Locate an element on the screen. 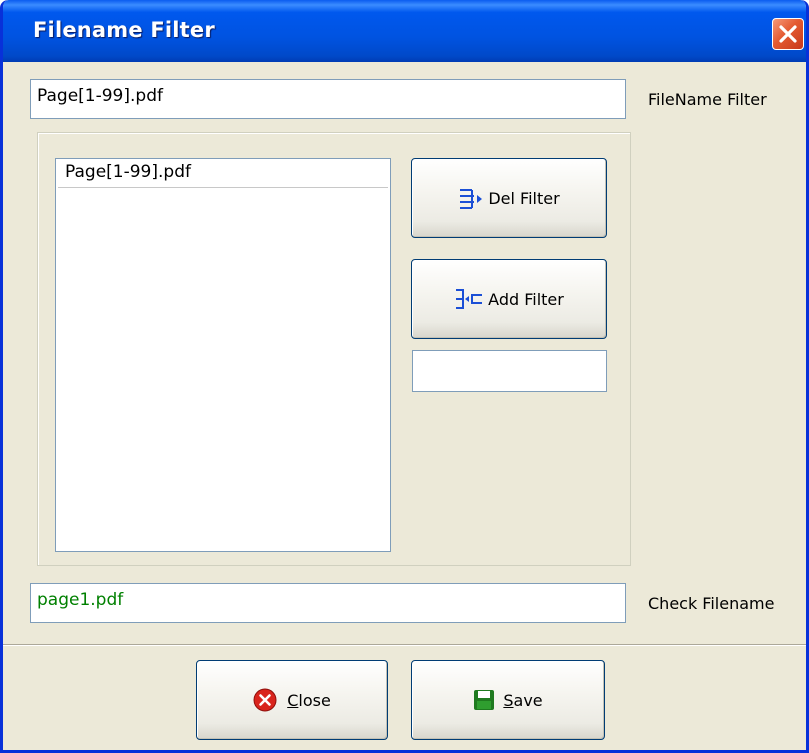 The height and width of the screenshot is (753, 809). title-bar: Filename Filter is located at coordinates (404, 31).